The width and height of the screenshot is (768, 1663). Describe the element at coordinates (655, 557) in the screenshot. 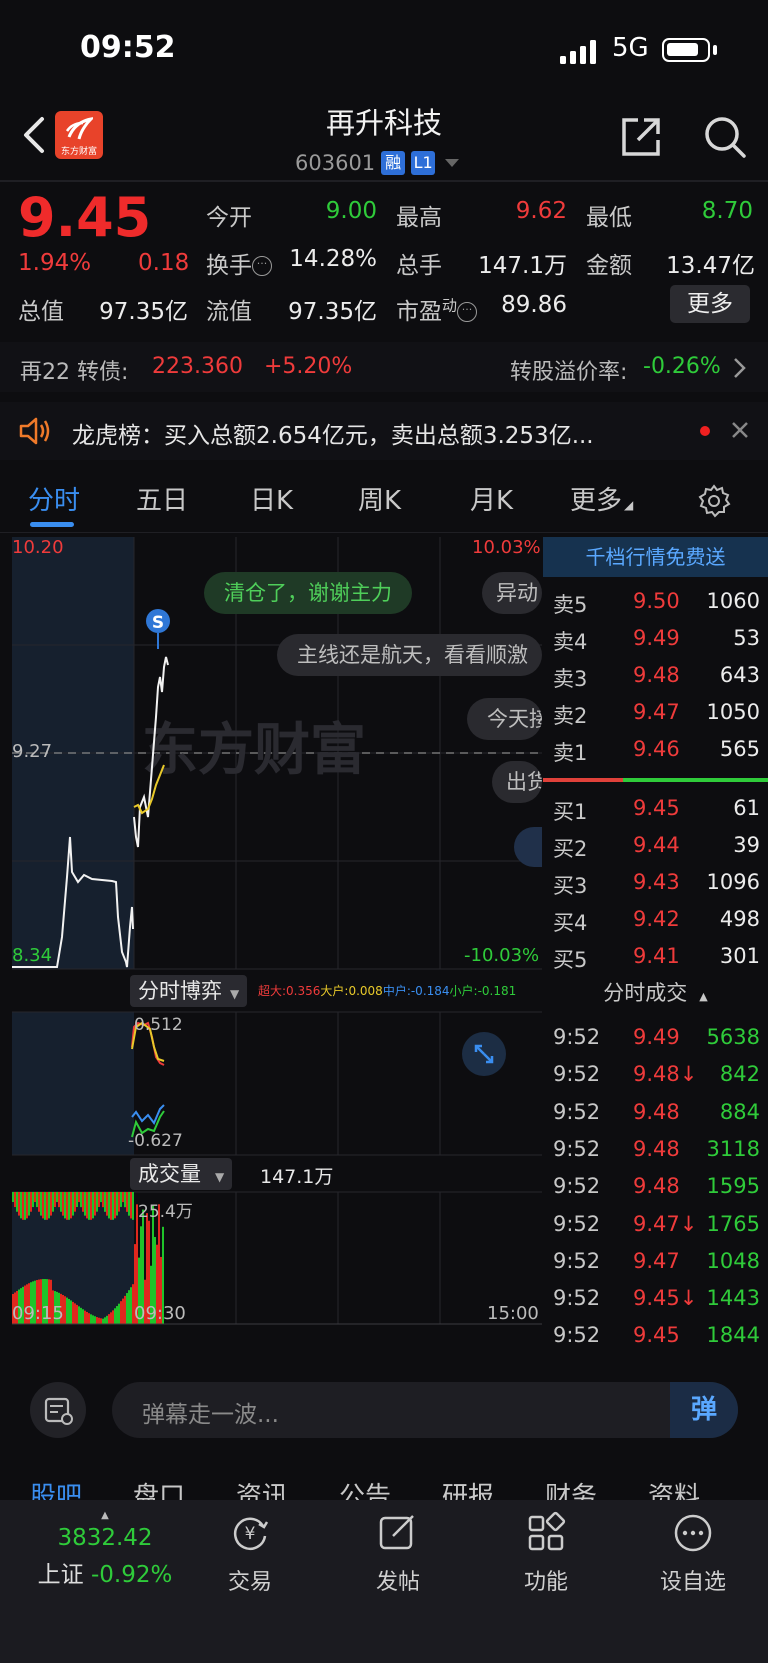

I see `order-book-banner: 千档行情免费送` at that location.